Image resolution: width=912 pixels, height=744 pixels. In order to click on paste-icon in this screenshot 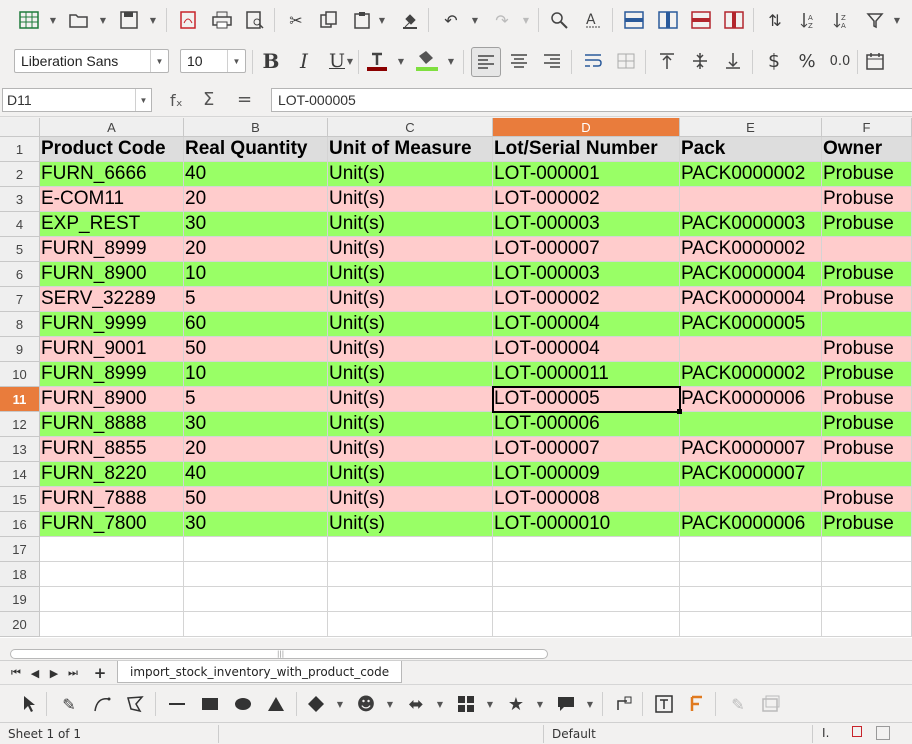, I will do `click(362, 20)`.